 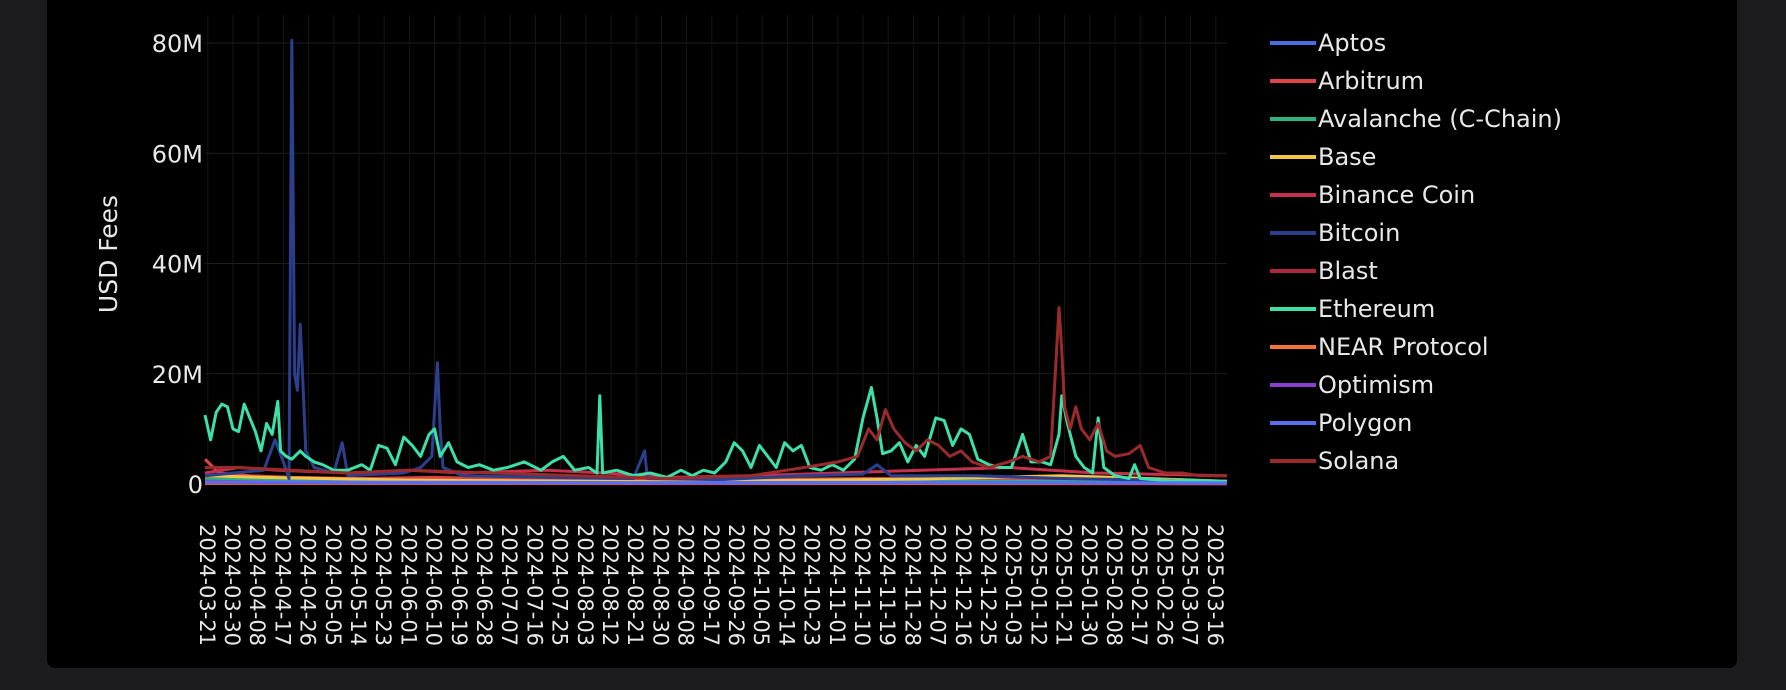 I want to click on x-tick-label: 2024-08-12, so click(x=610, y=585).